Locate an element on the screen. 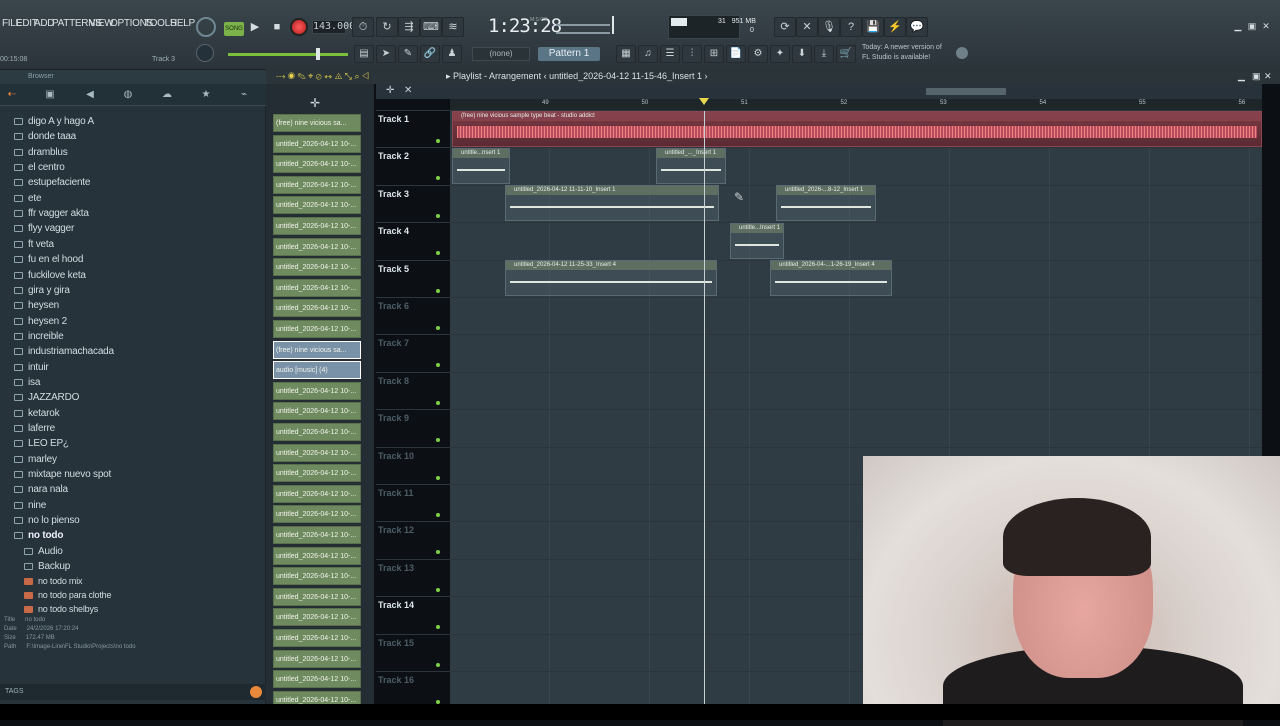 The height and width of the screenshot is (726, 1280). master-volume-handle is located at coordinates (613, 25).